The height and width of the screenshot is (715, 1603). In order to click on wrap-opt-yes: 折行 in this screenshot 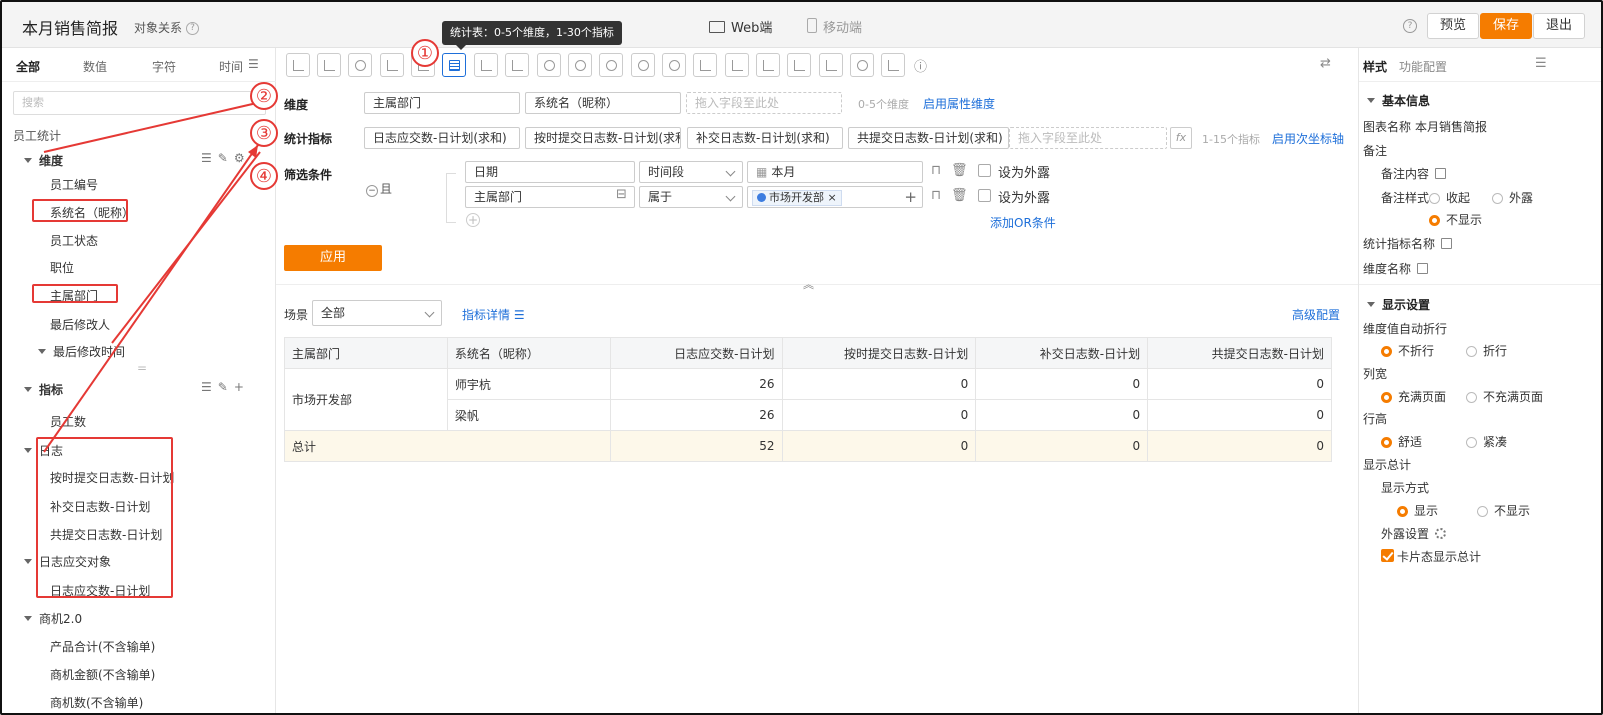, I will do `click(1486, 350)`.